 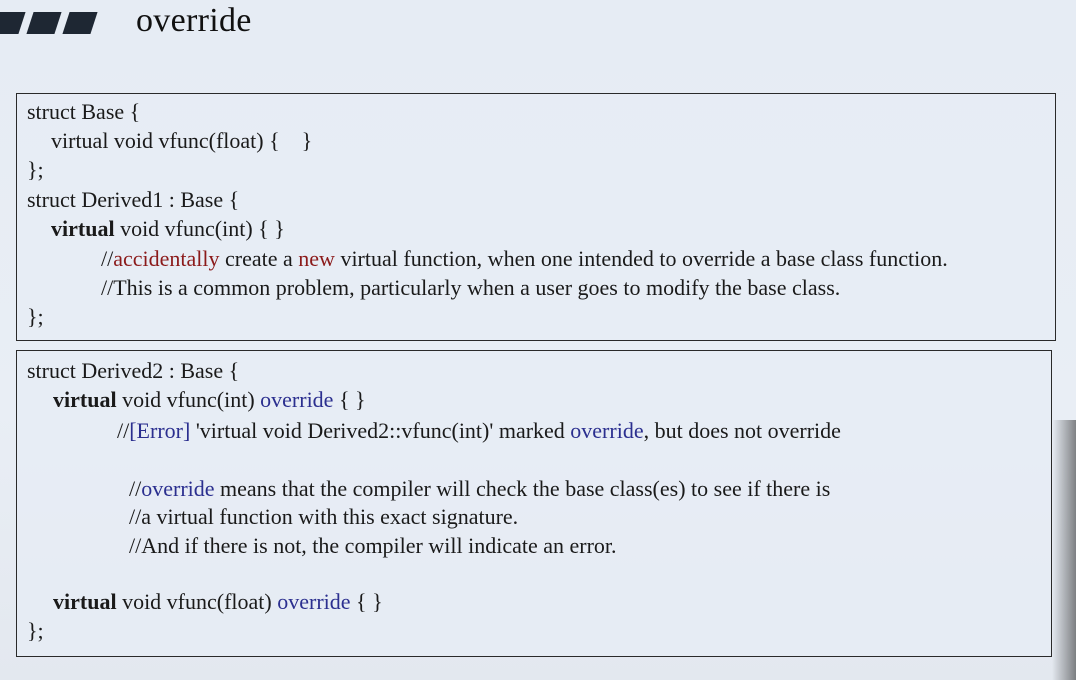 I want to click on highlight-word: new, so click(x=316, y=258).